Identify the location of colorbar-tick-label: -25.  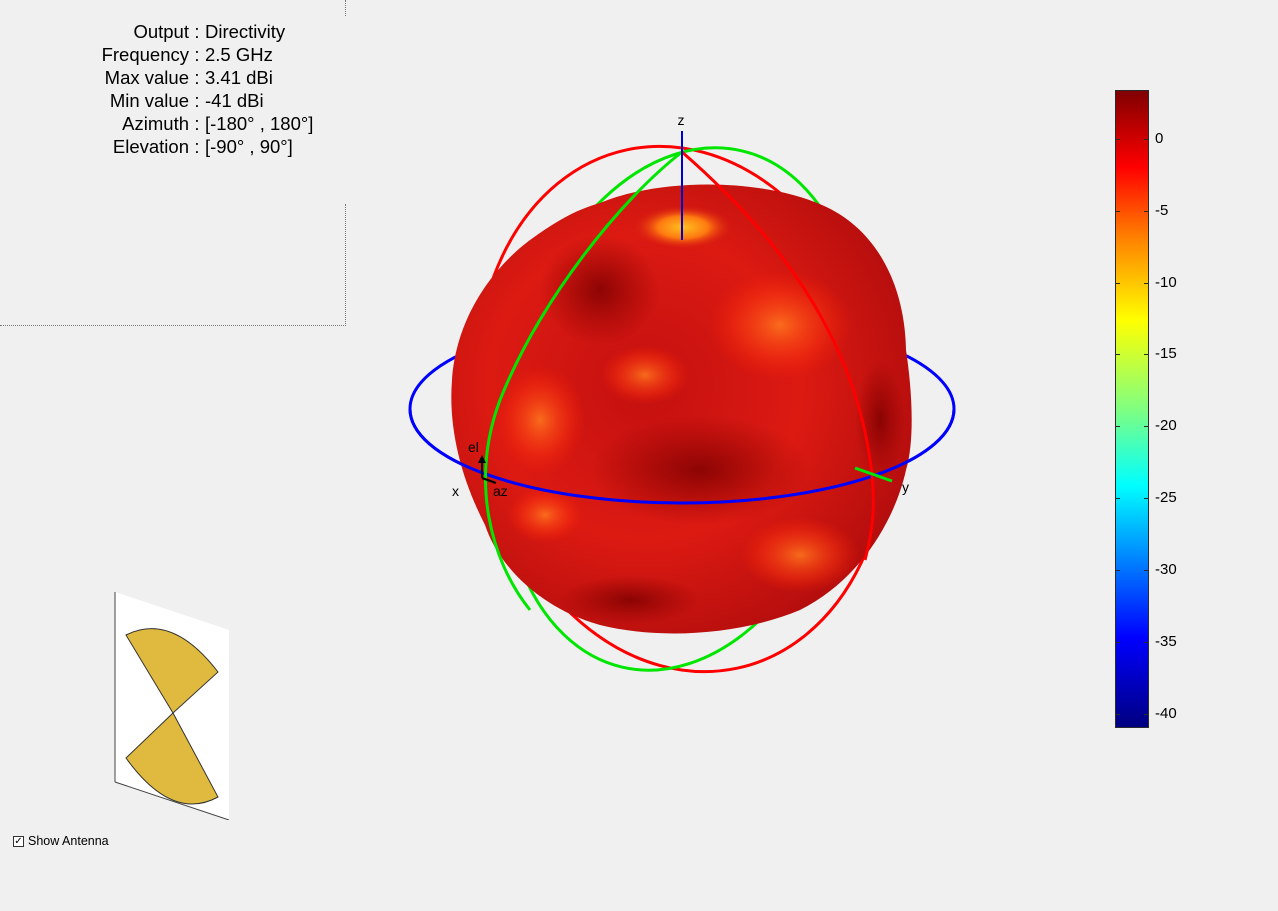
(1166, 498).